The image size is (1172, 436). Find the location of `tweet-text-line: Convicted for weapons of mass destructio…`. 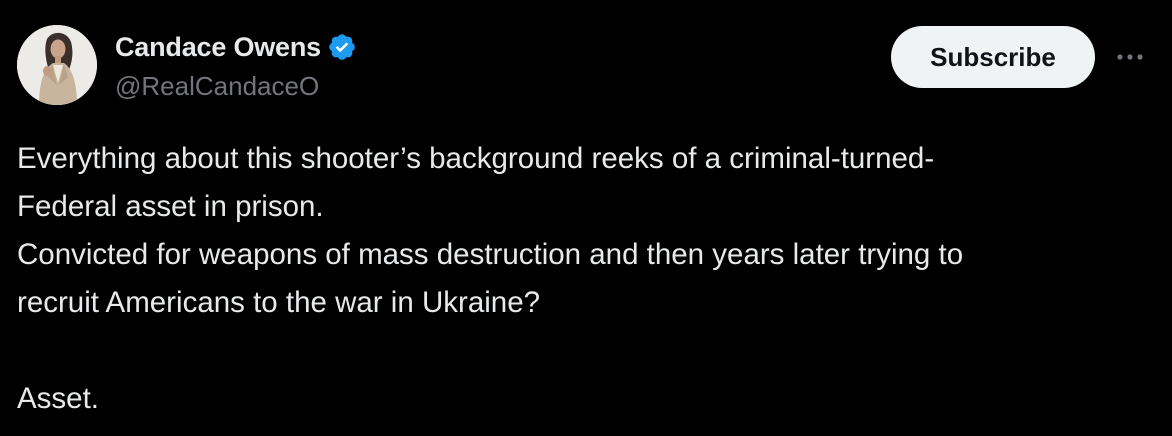

tweet-text-line: Convicted for weapons of mass destructio… is located at coordinates (490, 254).